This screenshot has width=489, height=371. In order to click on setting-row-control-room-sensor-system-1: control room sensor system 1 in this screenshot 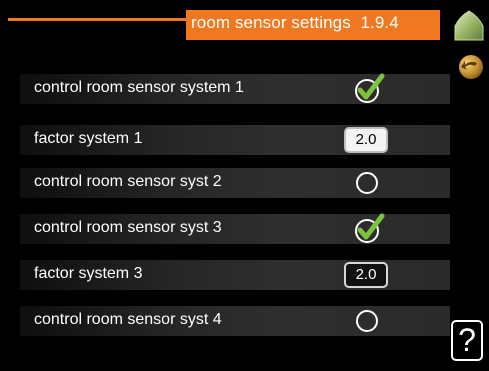, I will do `click(235, 89)`.